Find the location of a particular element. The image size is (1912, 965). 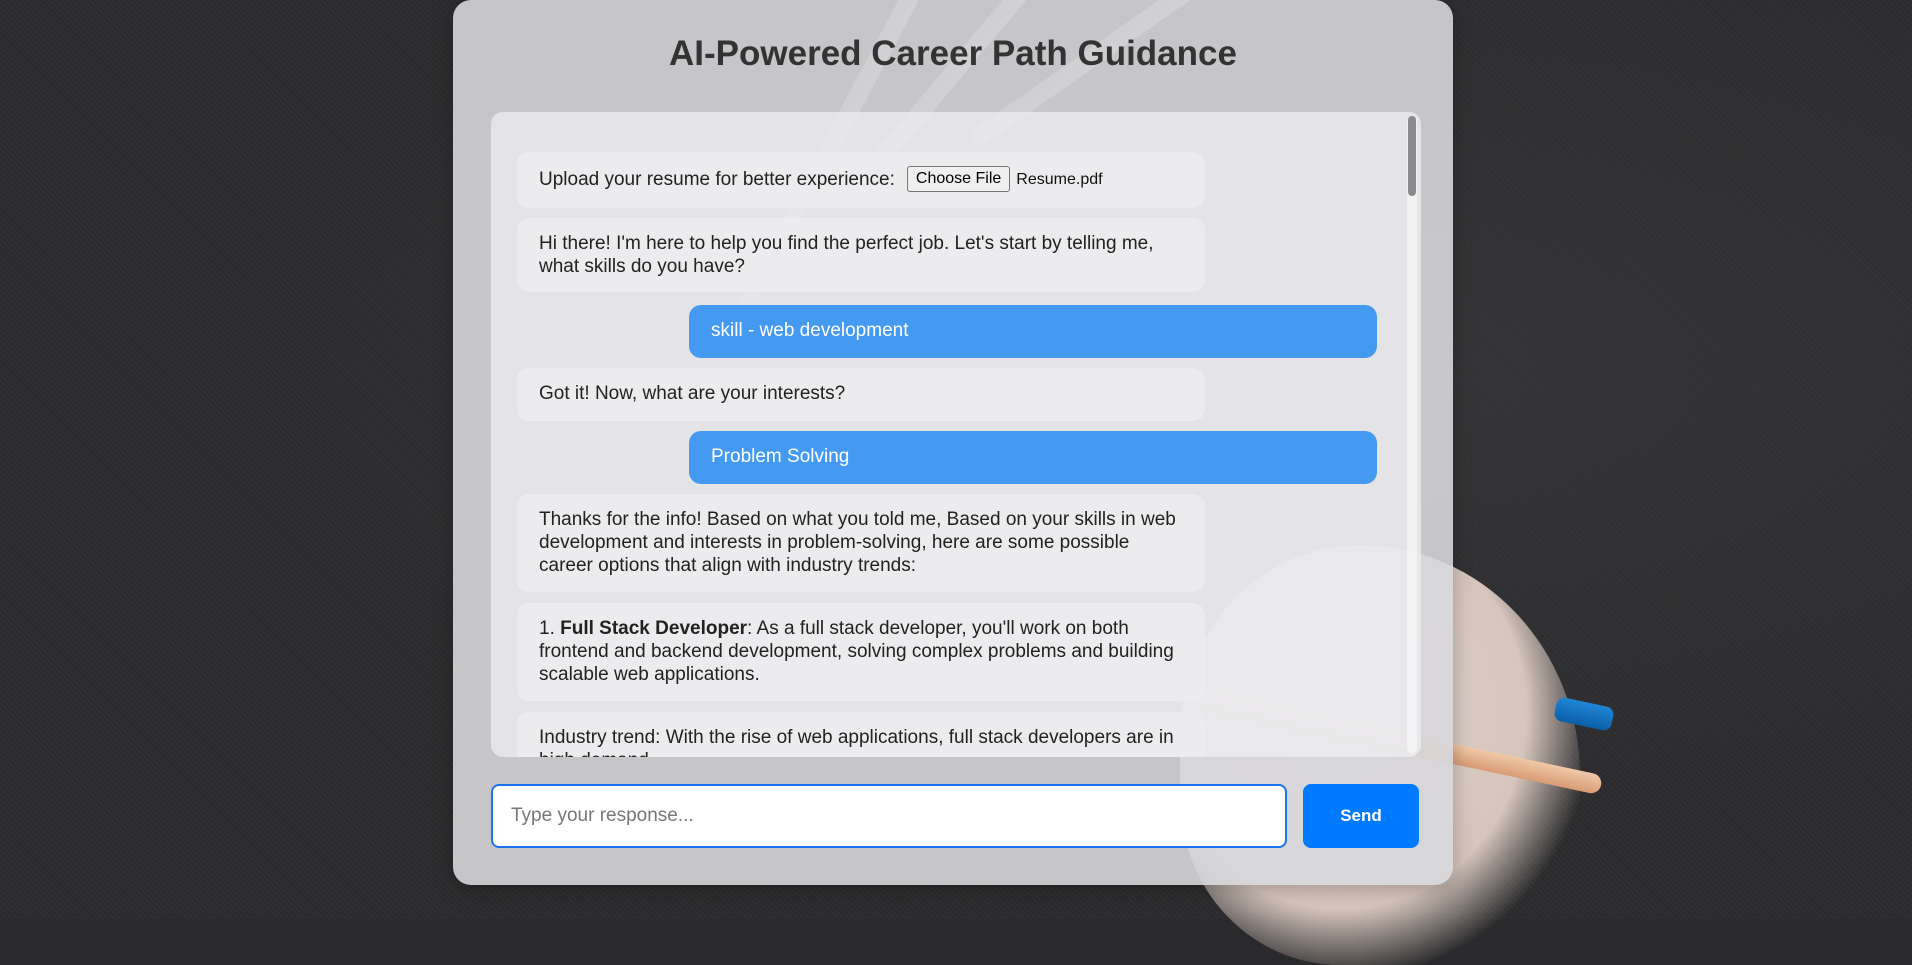

selected-file-name: Resume.pdf is located at coordinates (1059, 179).